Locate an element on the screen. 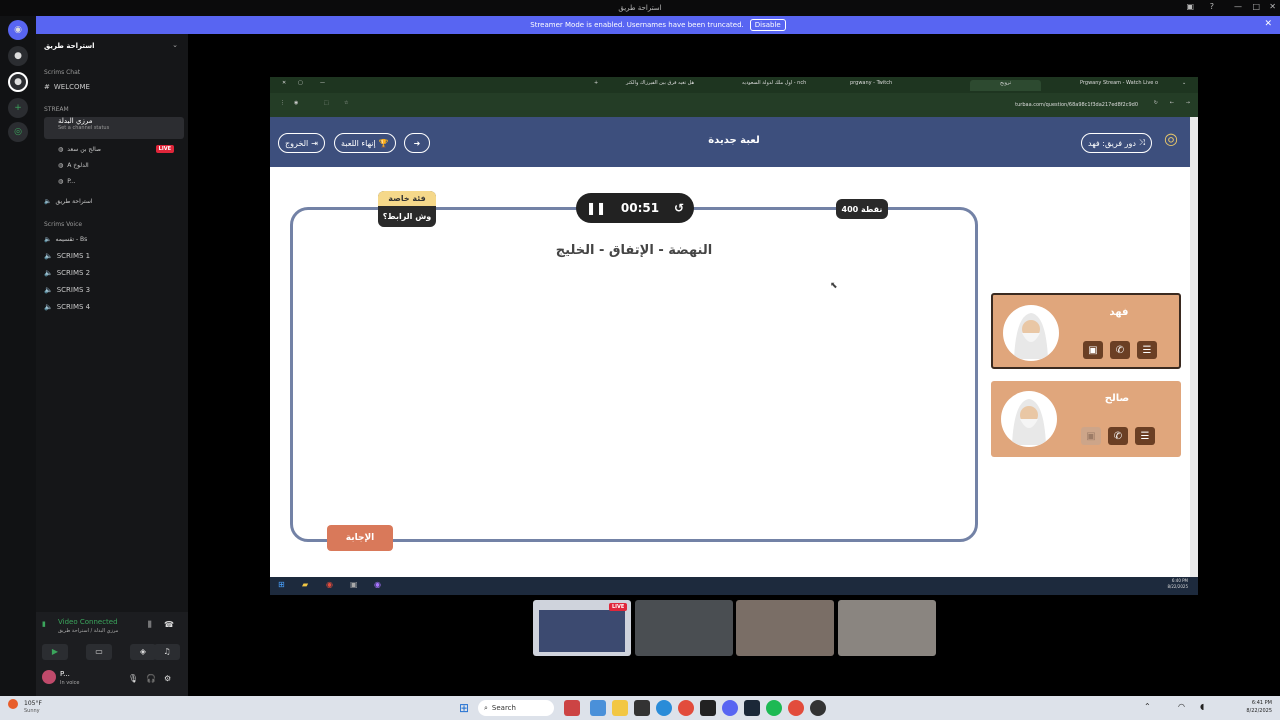 This screenshot has width=1280, height=720. headphones-icon: 🎧 is located at coordinates (151, 678).